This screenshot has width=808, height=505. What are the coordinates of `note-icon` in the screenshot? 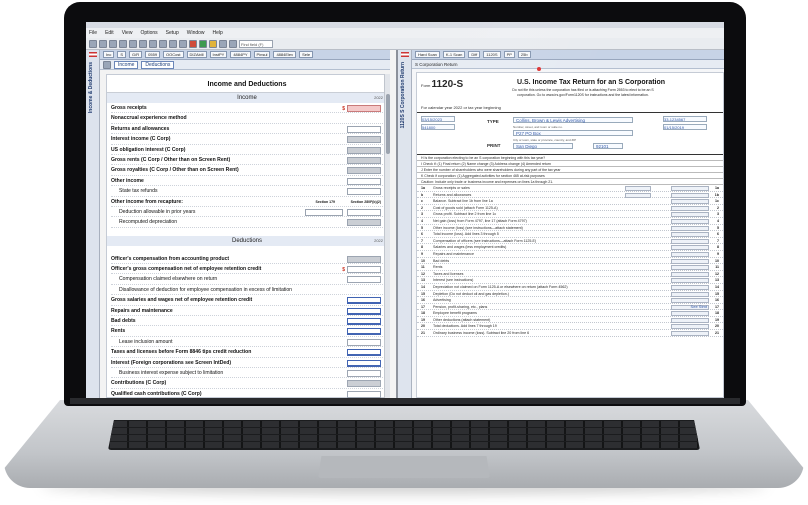 It's located at (213, 43).